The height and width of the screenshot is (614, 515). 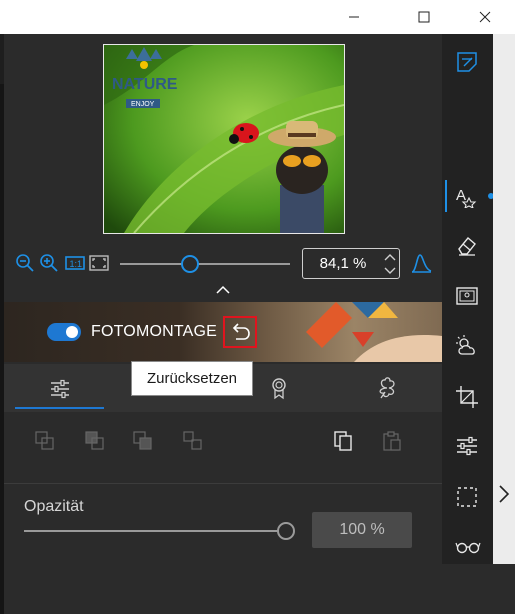 I want to click on svg-text: A, so click(x=461, y=195).